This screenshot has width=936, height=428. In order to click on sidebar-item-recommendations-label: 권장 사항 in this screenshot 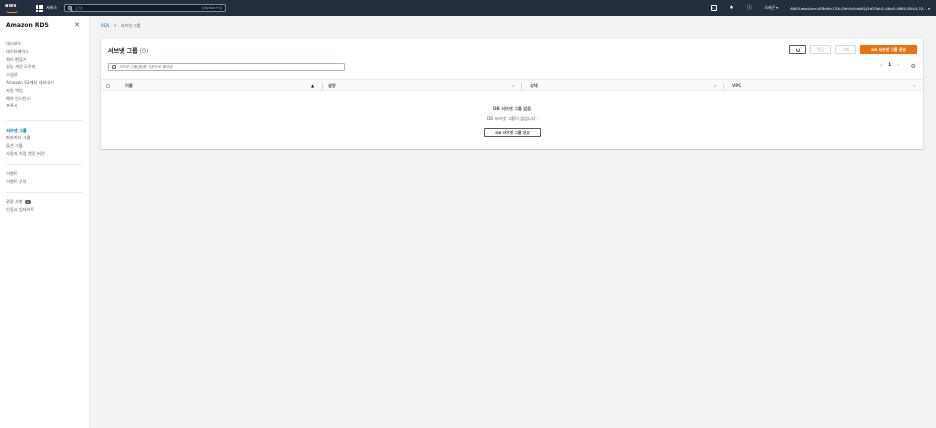, I will do `click(14, 202)`.